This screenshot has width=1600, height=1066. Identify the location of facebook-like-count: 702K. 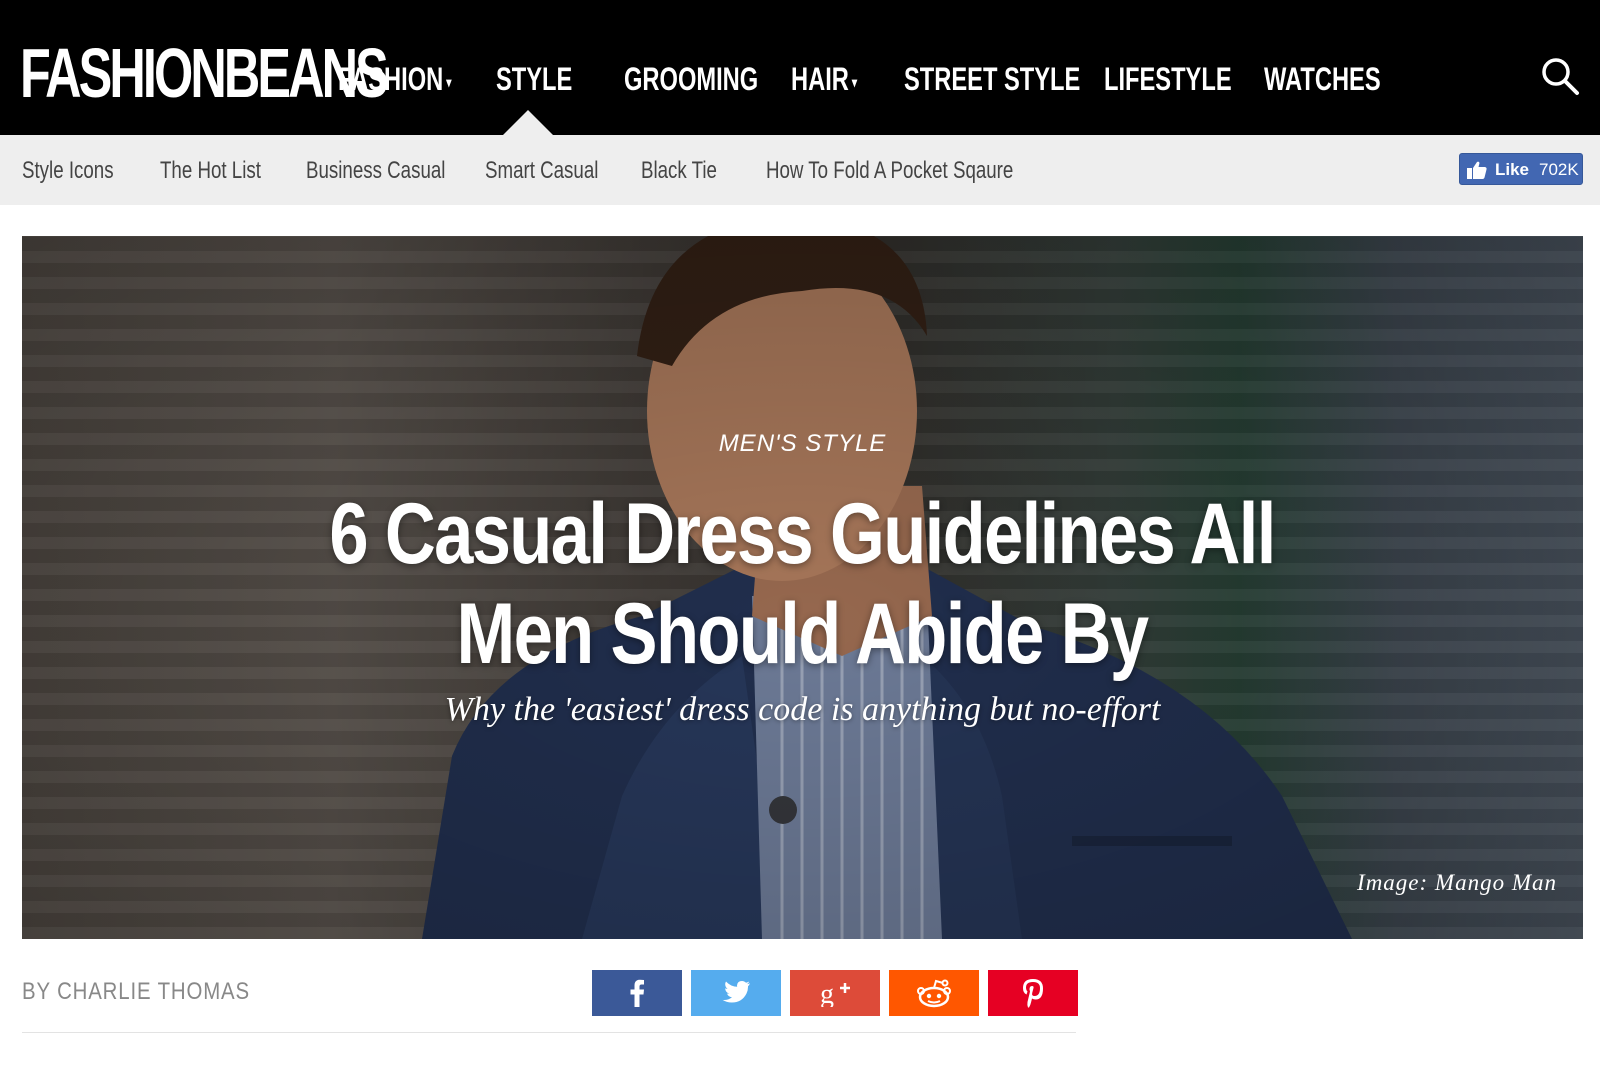
(1559, 169).